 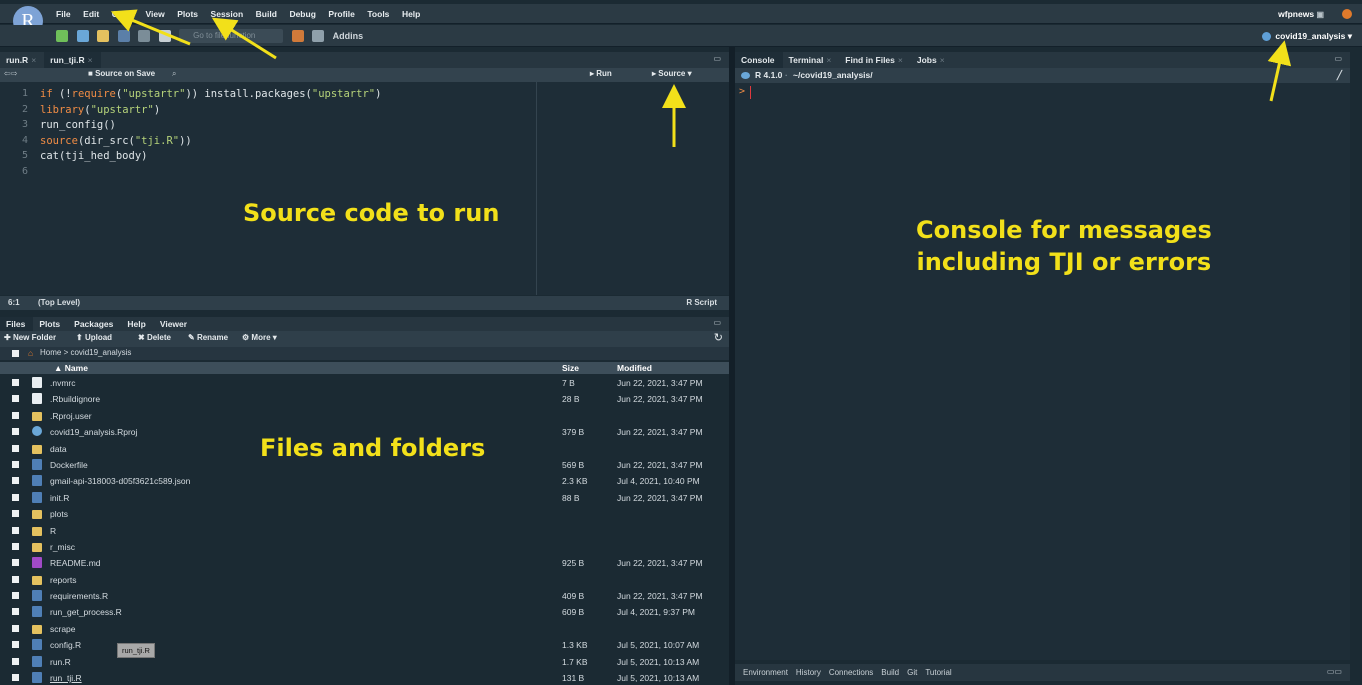 What do you see at coordinates (150, 27) in the screenshot?
I see `arrow-code-menu` at bounding box center [150, 27].